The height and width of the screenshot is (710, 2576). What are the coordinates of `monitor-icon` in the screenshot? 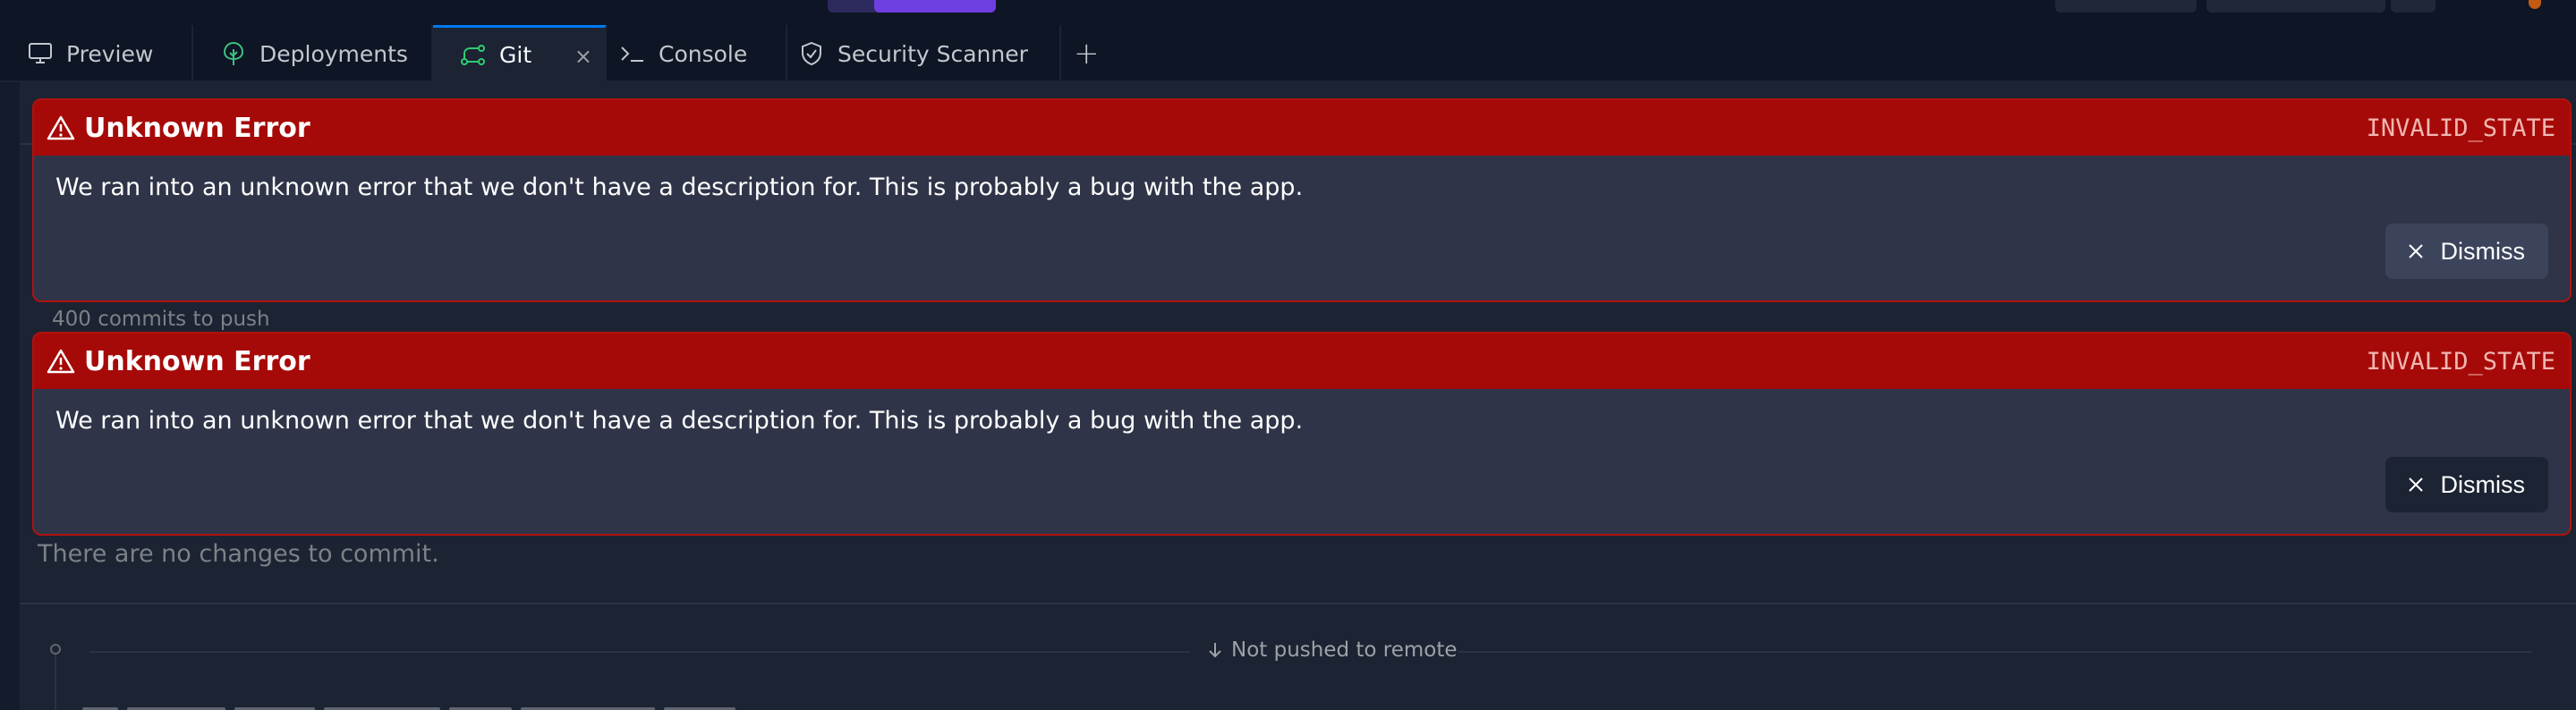 It's located at (40, 53).